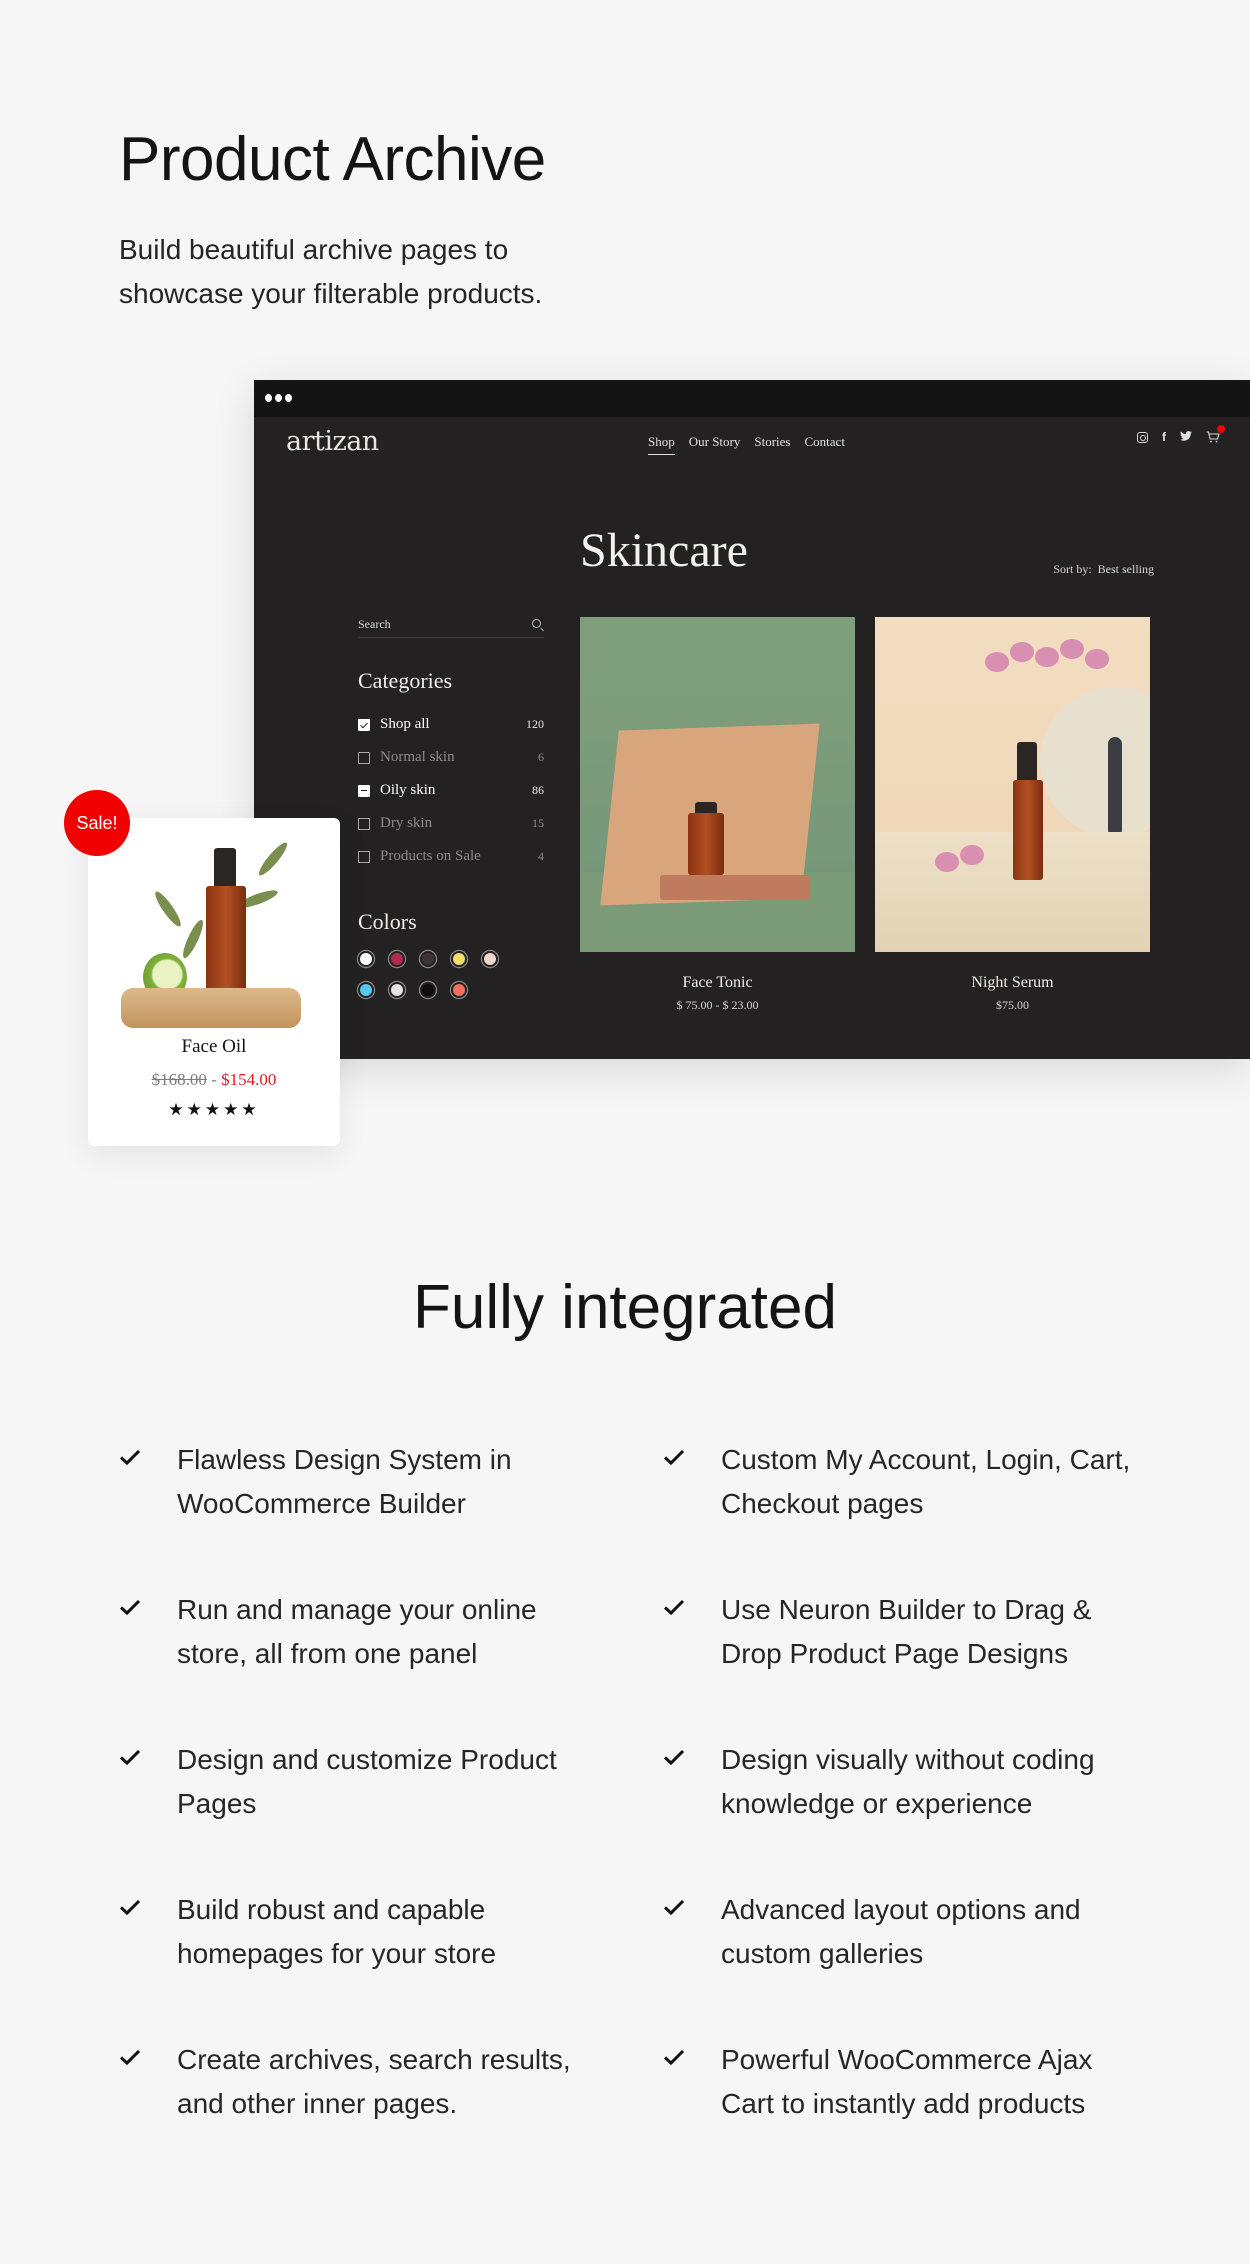  I want to click on features-title: Fully integrated, so click(625, 1307).